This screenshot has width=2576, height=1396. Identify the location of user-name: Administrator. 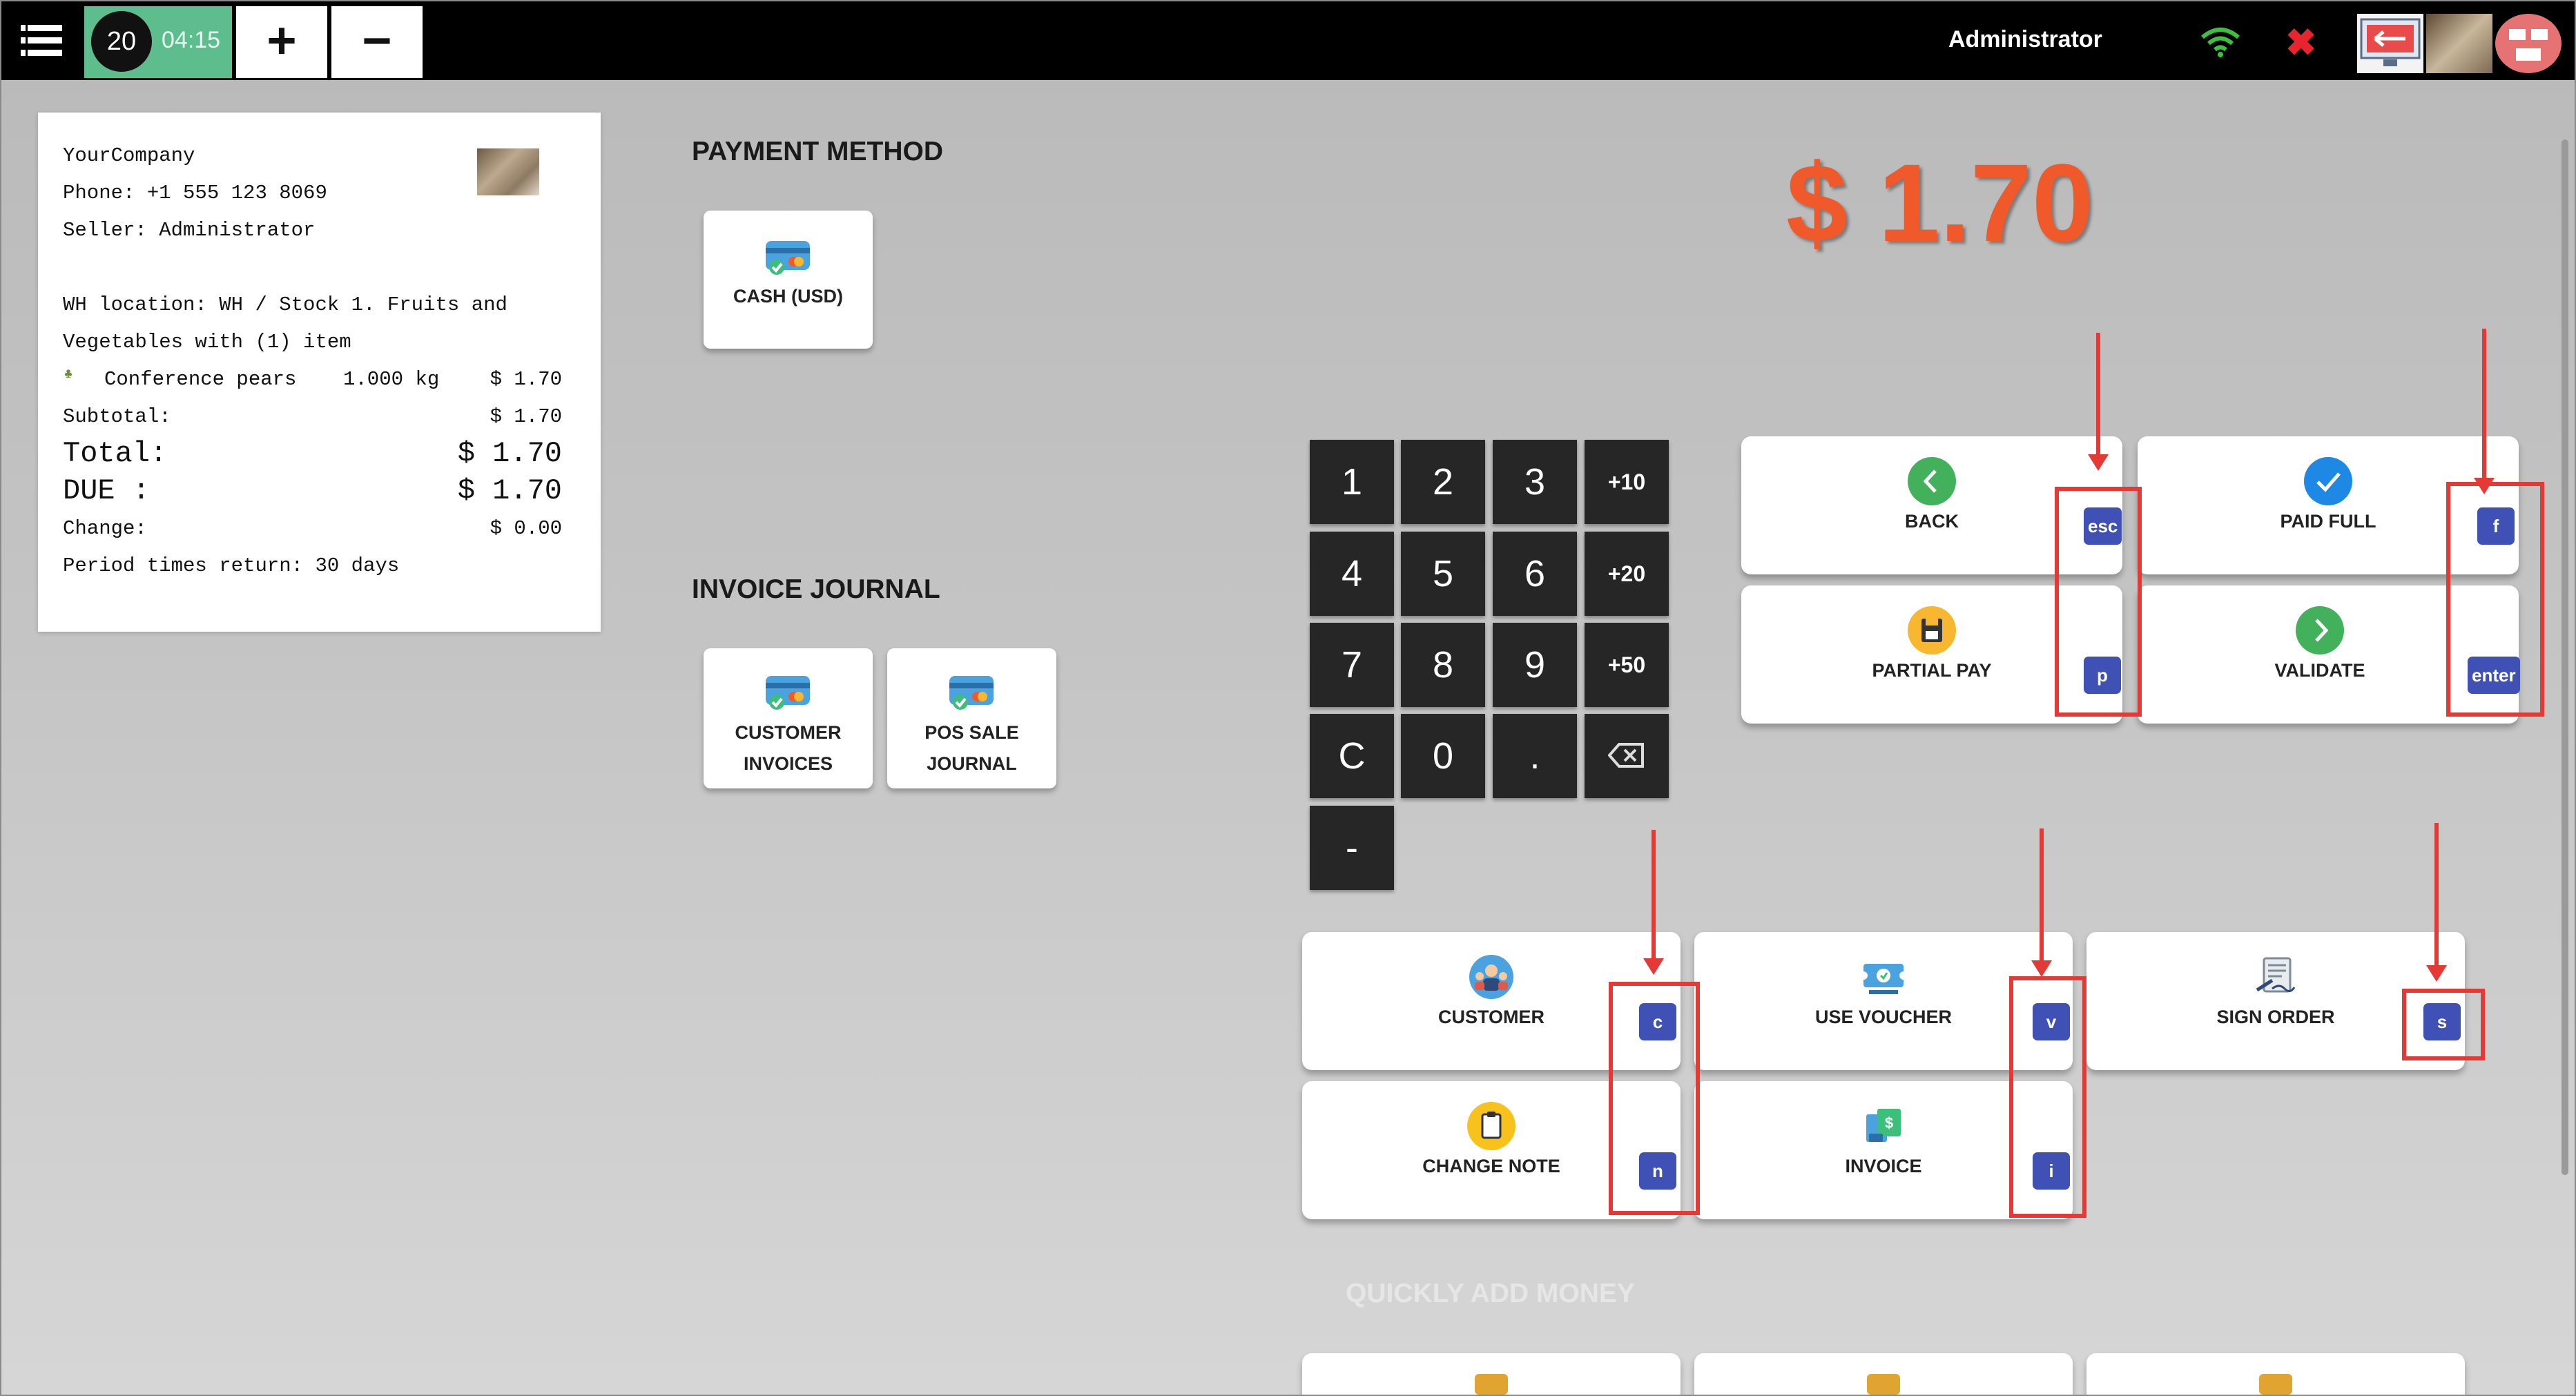
(2025, 39).